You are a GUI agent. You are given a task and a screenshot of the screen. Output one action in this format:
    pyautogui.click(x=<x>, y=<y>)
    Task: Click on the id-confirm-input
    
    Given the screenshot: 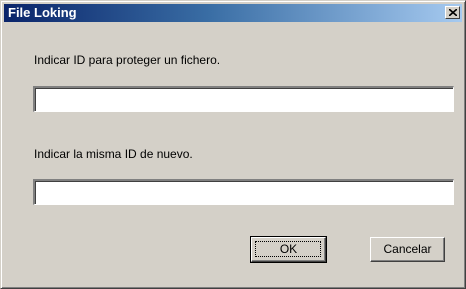 What is the action you would take?
    pyautogui.click(x=243, y=192)
    